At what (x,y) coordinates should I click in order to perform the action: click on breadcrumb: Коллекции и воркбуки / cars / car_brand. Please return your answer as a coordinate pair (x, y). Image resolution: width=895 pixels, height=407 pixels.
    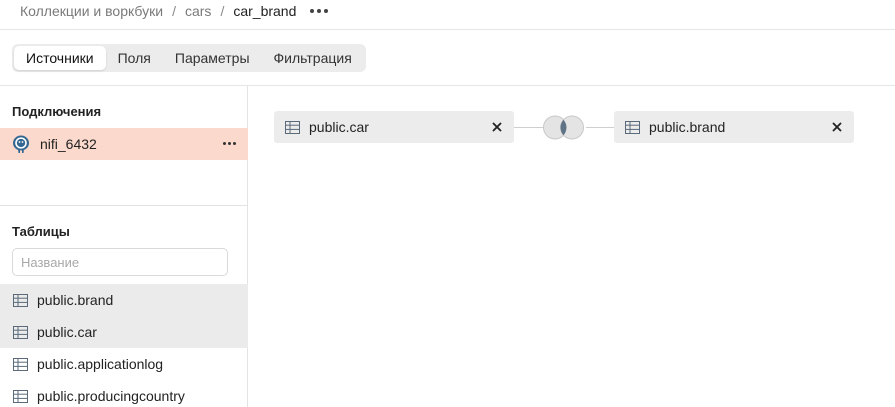
    Looking at the image, I should click on (174, 11).